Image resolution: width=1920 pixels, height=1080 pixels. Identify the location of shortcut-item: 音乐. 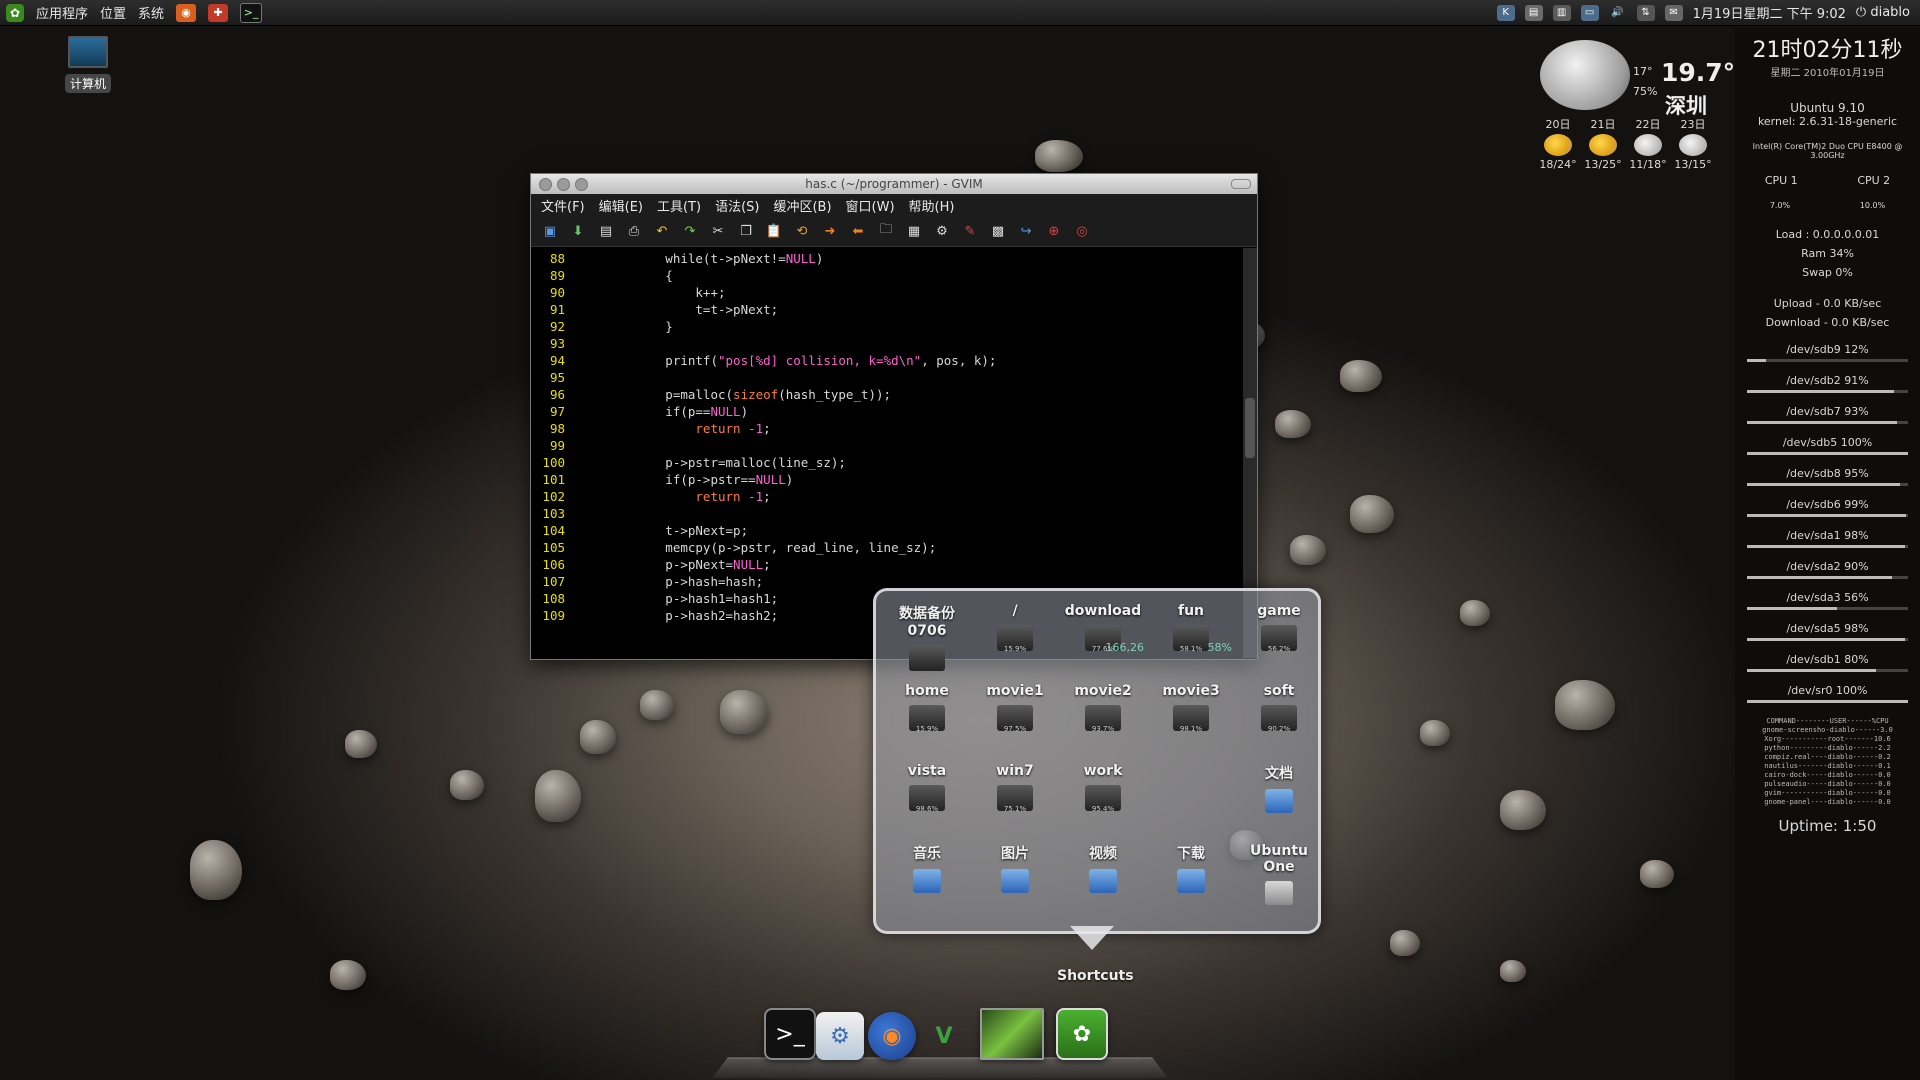
(927, 868).